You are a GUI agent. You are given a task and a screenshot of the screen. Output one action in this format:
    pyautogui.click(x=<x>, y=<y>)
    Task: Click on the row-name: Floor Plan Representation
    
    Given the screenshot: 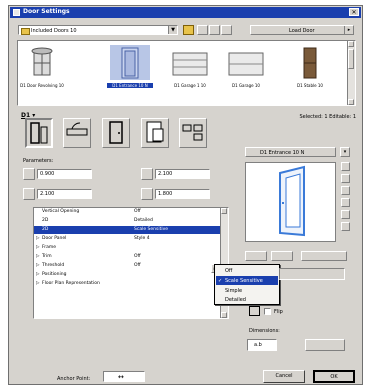 What is the action you would take?
    pyautogui.click(x=71, y=283)
    